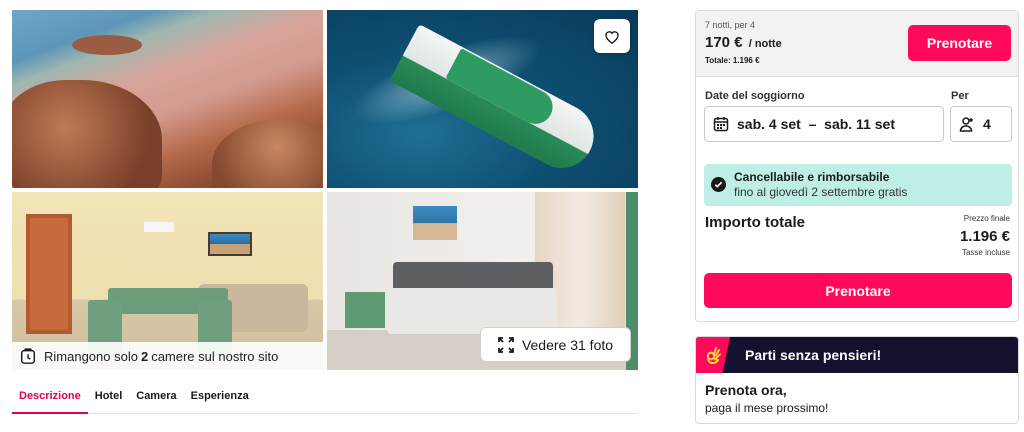  What do you see at coordinates (482, 99) in the screenshot?
I see `photo-ferry` at bounding box center [482, 99].